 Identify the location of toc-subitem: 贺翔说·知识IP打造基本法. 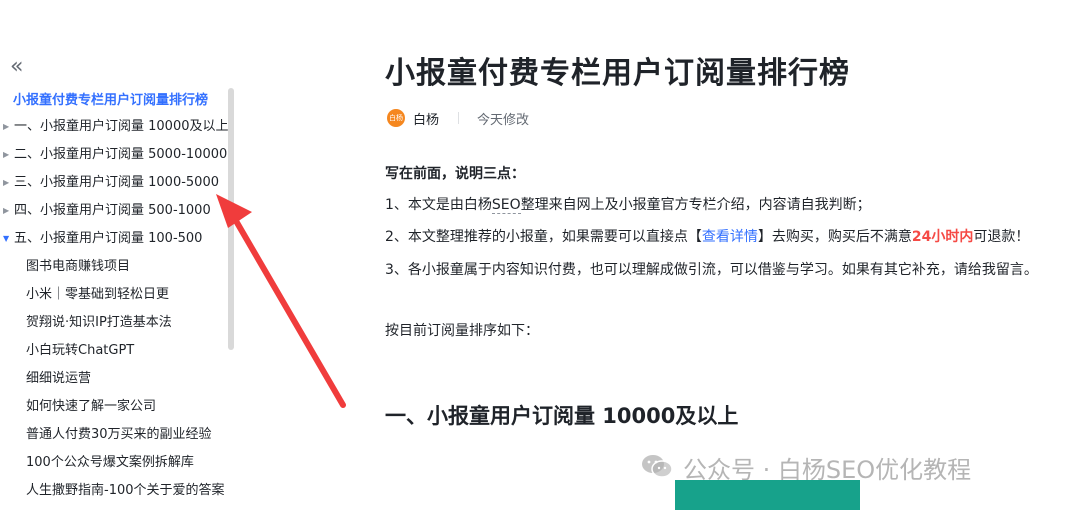
(116, 323).